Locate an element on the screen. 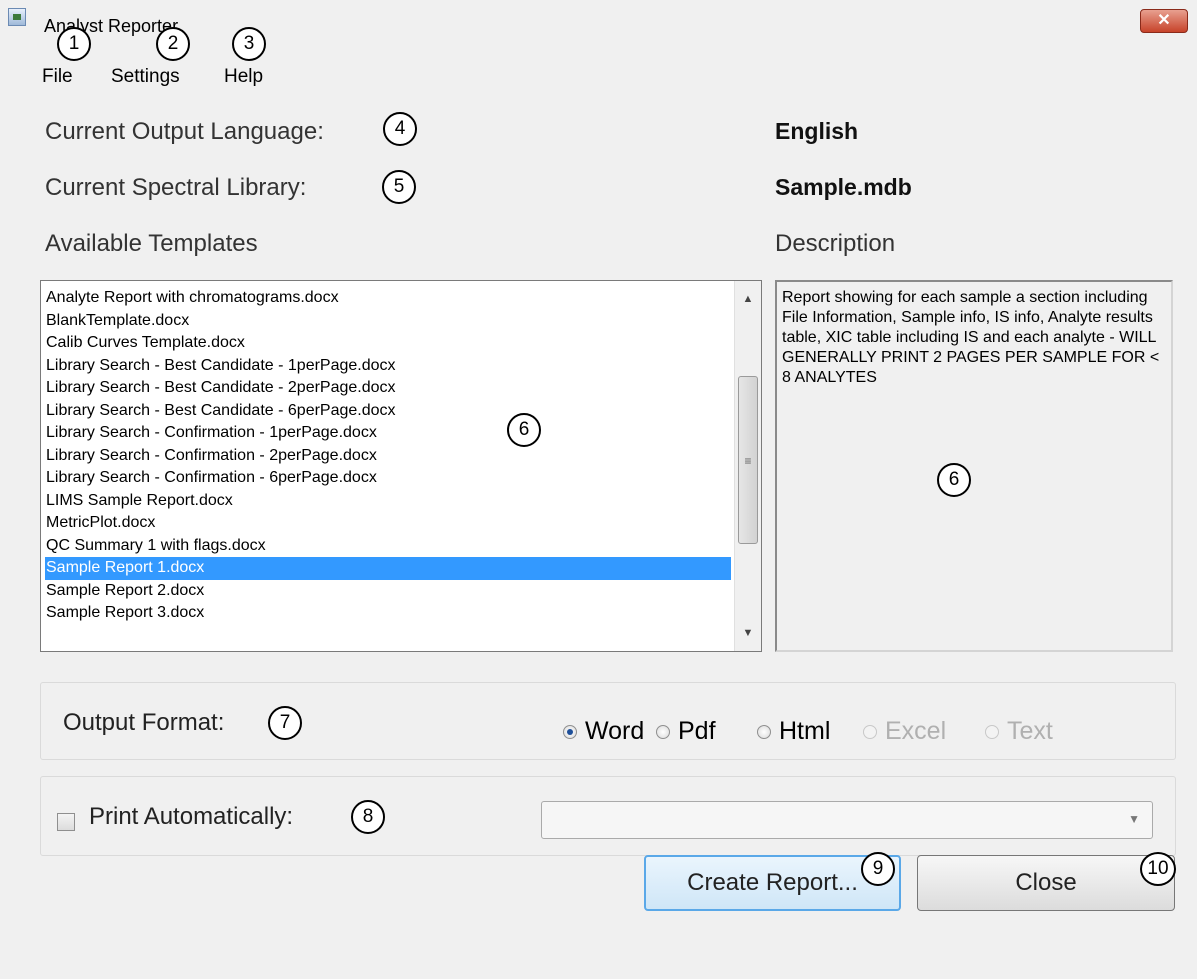 This screenshot has width=1197, height=979. template-list-item: BlankTemplate.docx is located at coordinates (388, 321).